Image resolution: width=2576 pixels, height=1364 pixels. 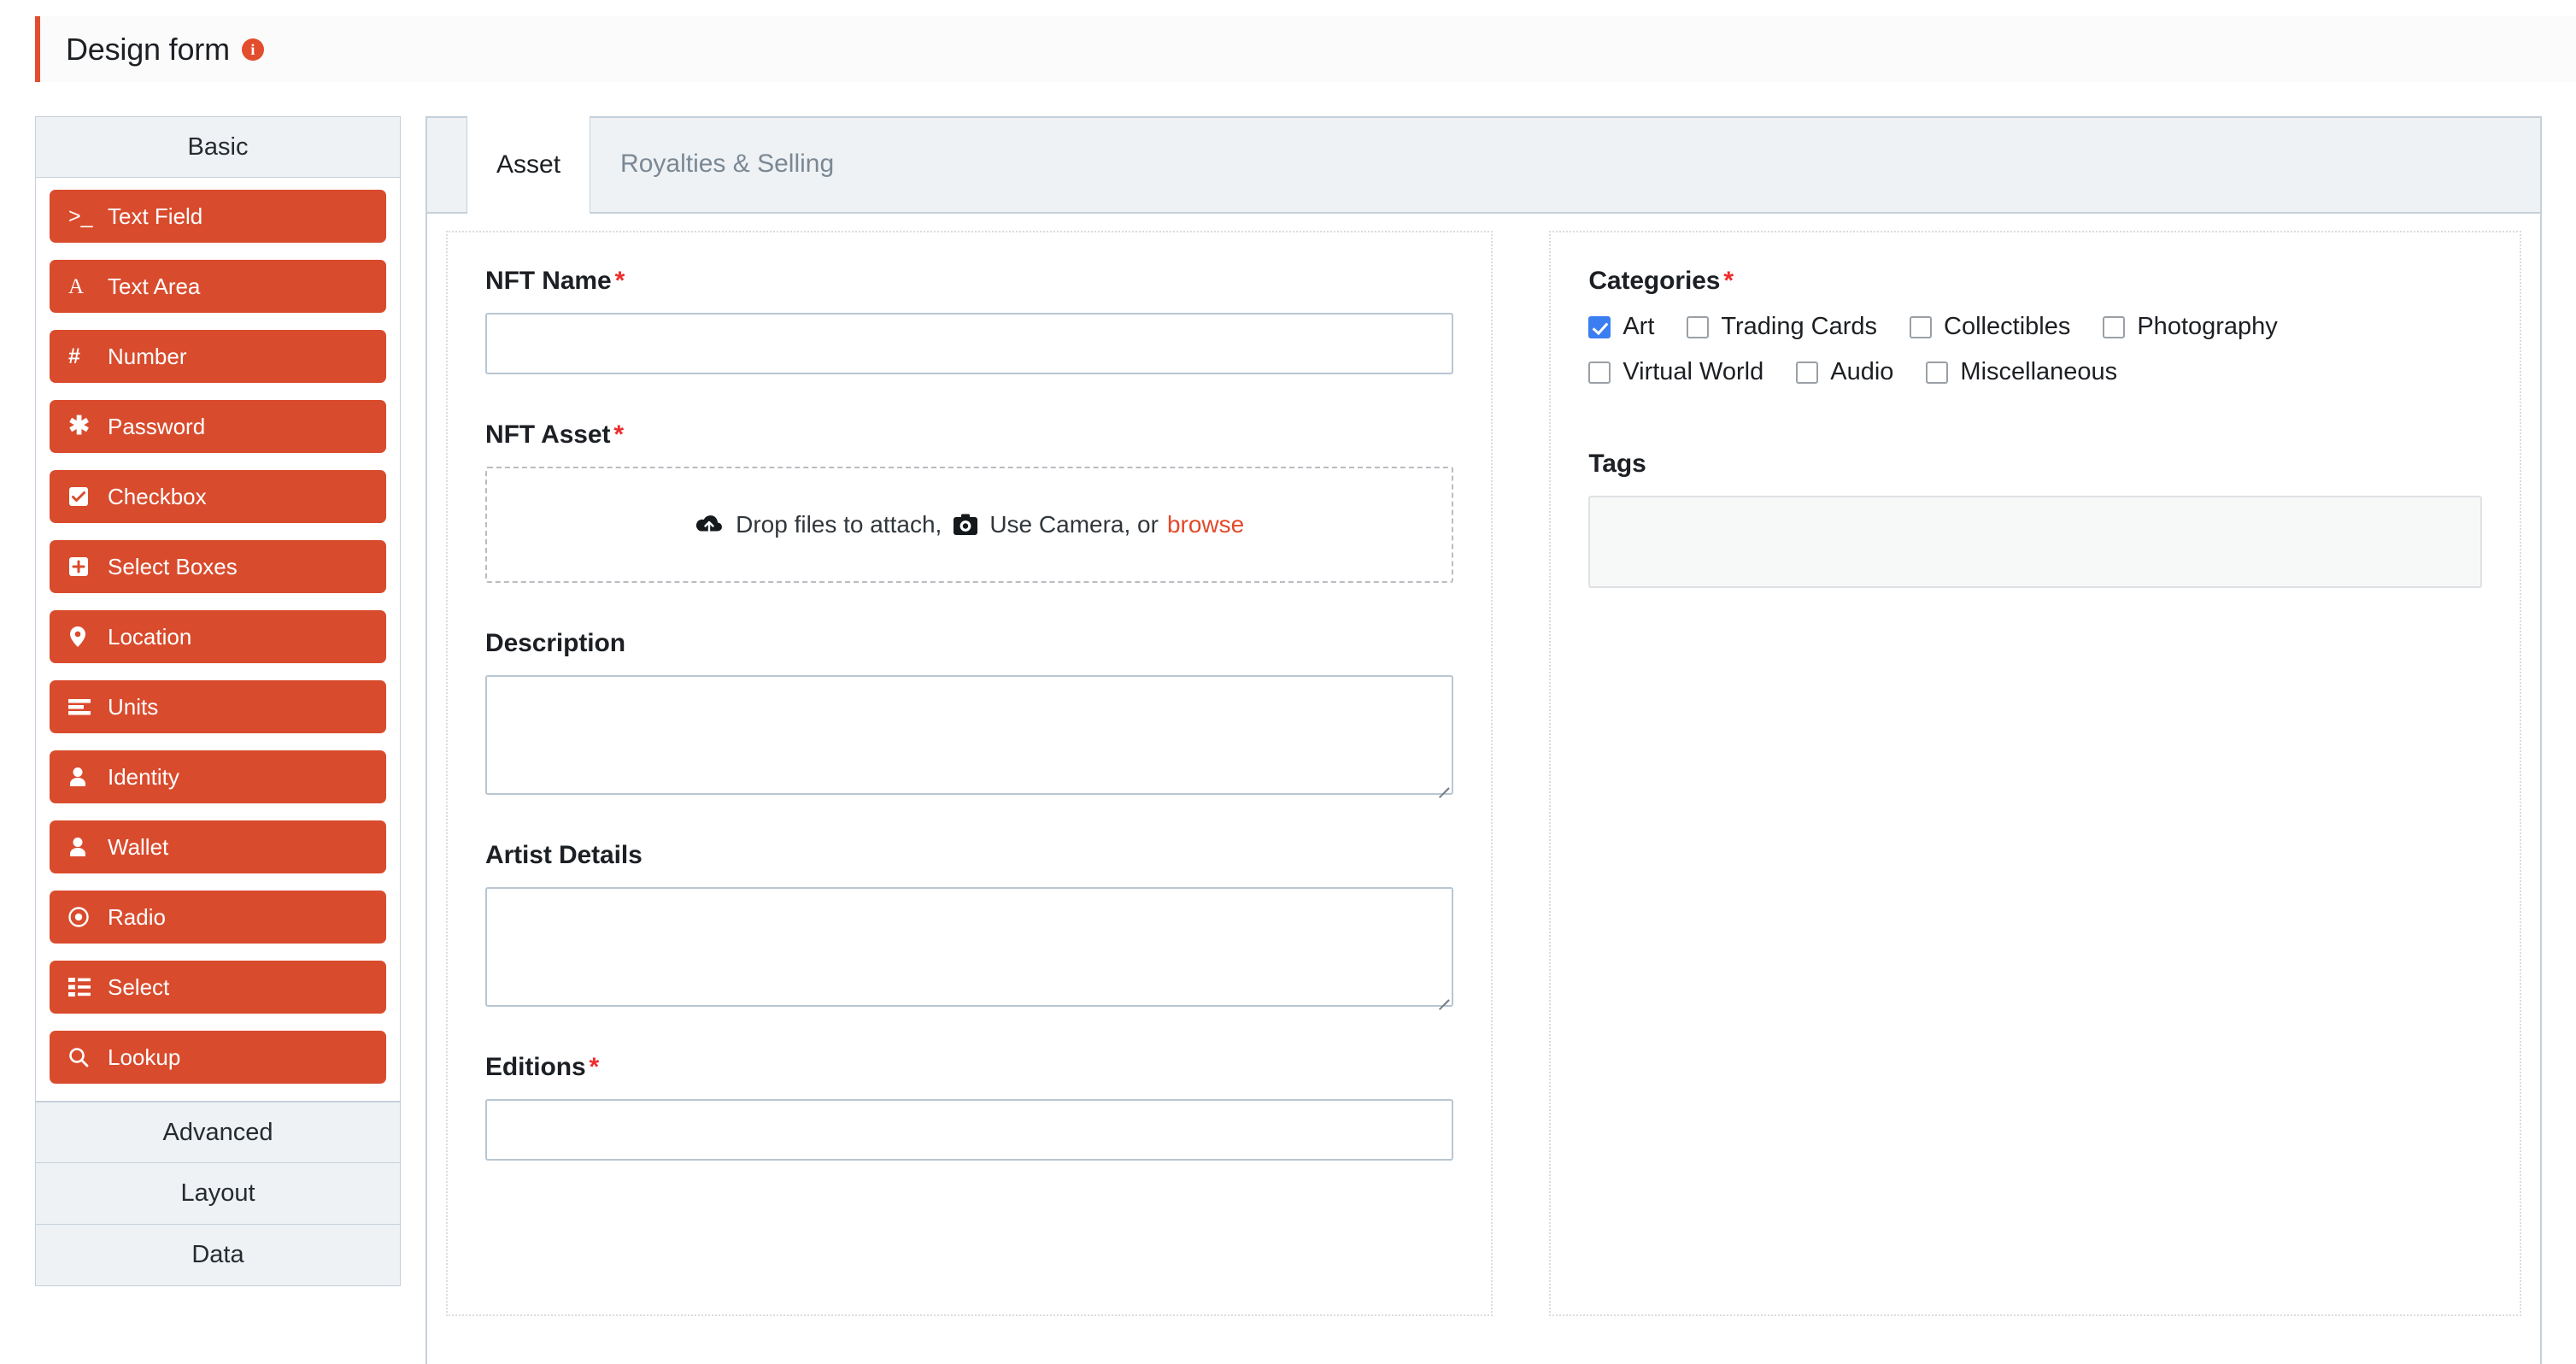 What do you see at coordinates (218, 286) in the screenshot?
I see `sidebar-item-text-area: A Text Area` at bounding box center [218, 286].